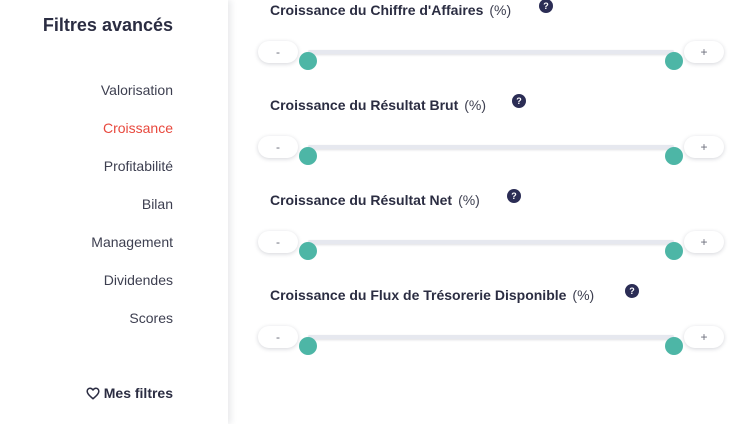 The width and height of the screenshot is (751, 424). I want to click on filter-croissance-resultat-net: Croissance du Résultat Net (%) ? - +, so click(489, 229).